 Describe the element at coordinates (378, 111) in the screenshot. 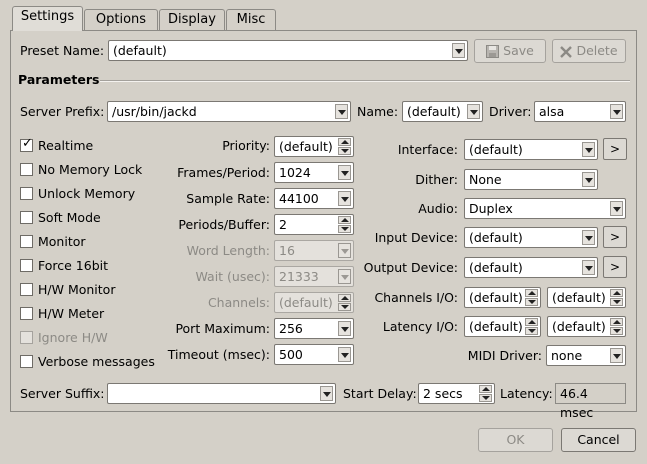

I see `name-label: Name:` at that location.